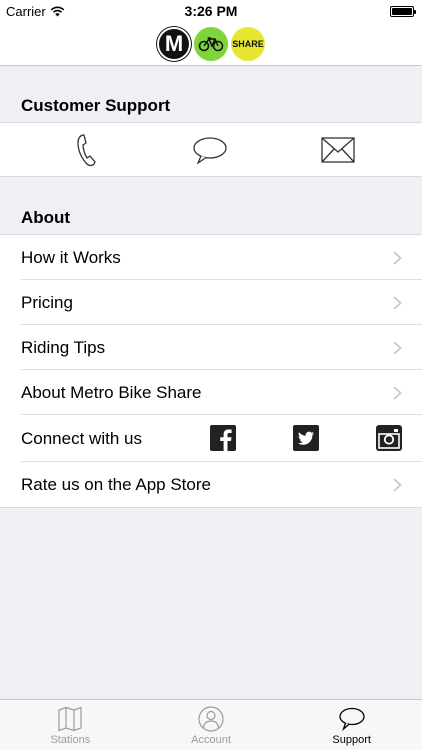 The width and height of the screenshot is (422, 750). I want to click on tab-bar: Stations Account Support, so click(211, 724).